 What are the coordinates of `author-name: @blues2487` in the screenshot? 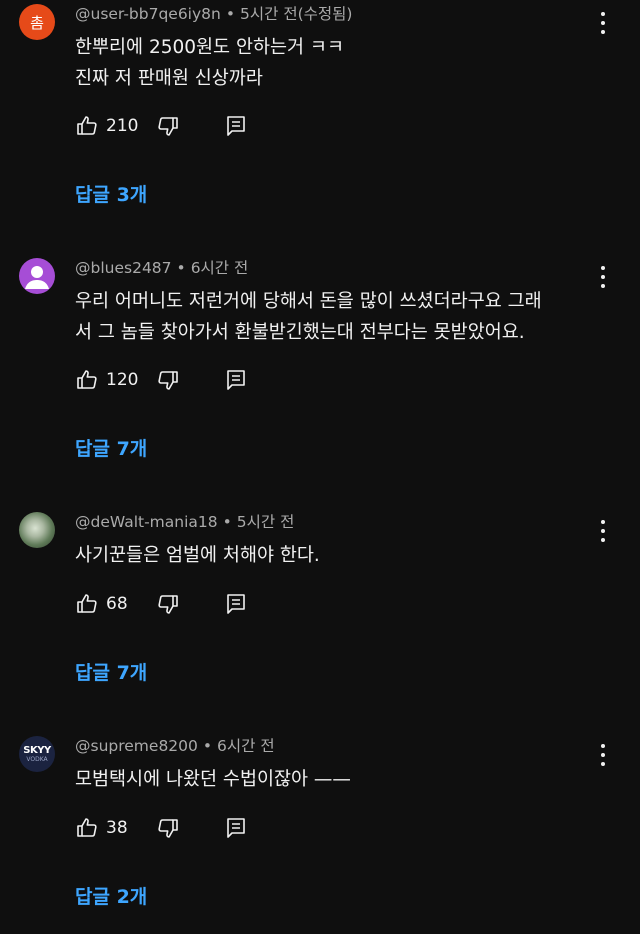 It's located at (123, 268).